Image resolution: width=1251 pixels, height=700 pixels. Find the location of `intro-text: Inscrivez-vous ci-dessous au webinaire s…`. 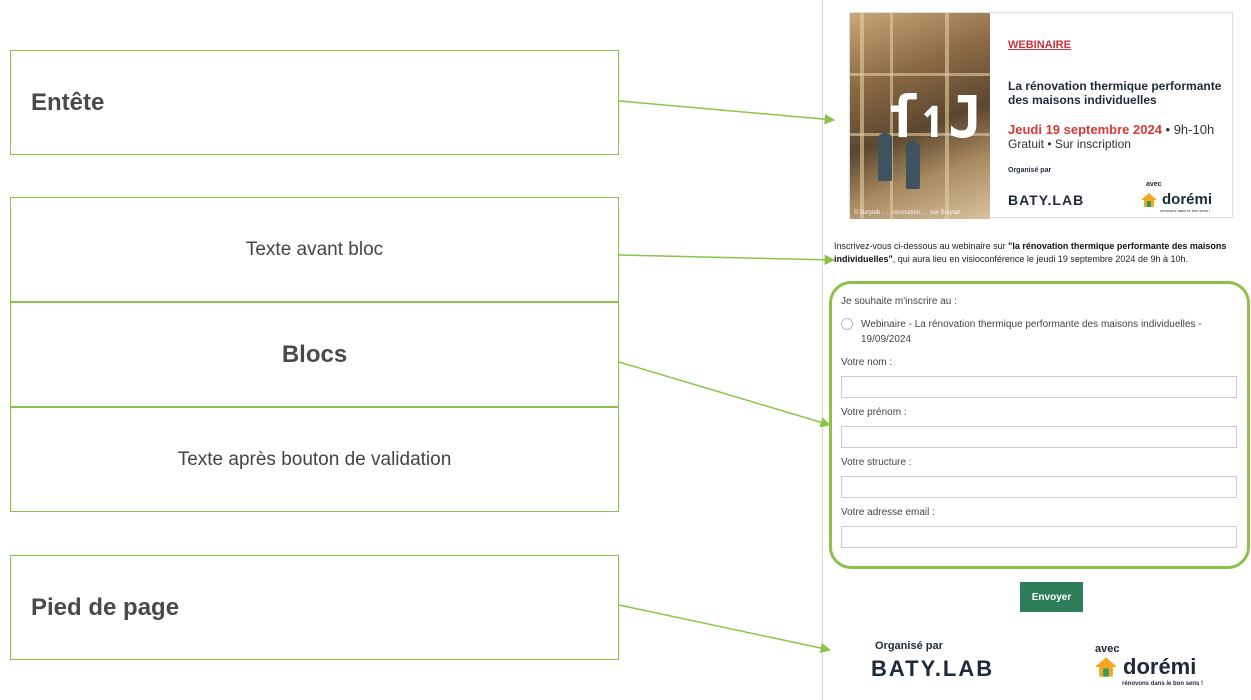

intro-text: Inscrivez-vous ci-dessous au webinaire s… is located at coordinates (1042, 252).